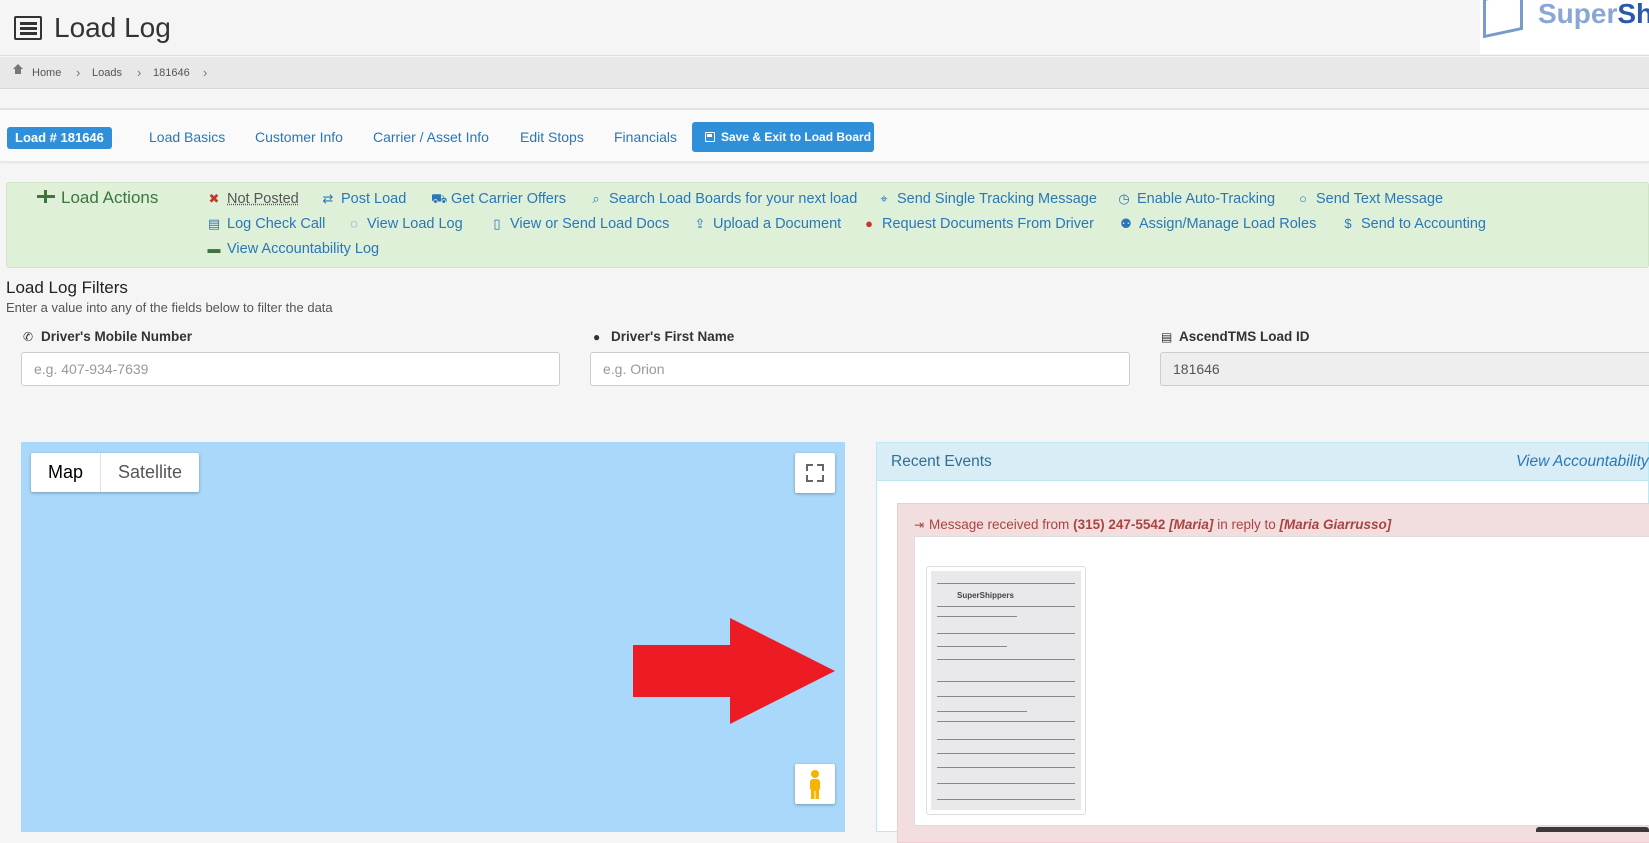 Image resolution: width=1649 pixels, height=843 pixels. What do you see at coordinates (1423, 224) in the screenshot?
I see `action-label: Send to Accounting` at bounding box center [1423, 224].